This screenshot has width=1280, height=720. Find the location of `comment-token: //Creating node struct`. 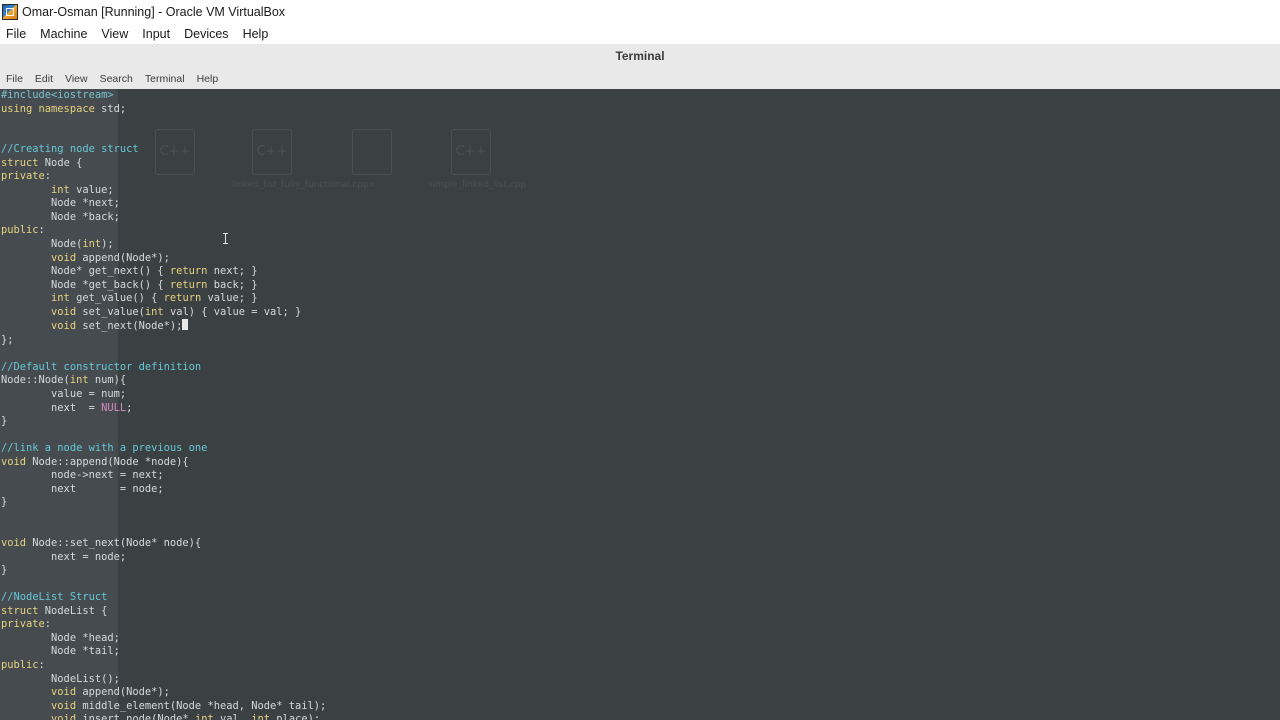

comment-token: //Creating node struct is located at coordinates (70, 149).